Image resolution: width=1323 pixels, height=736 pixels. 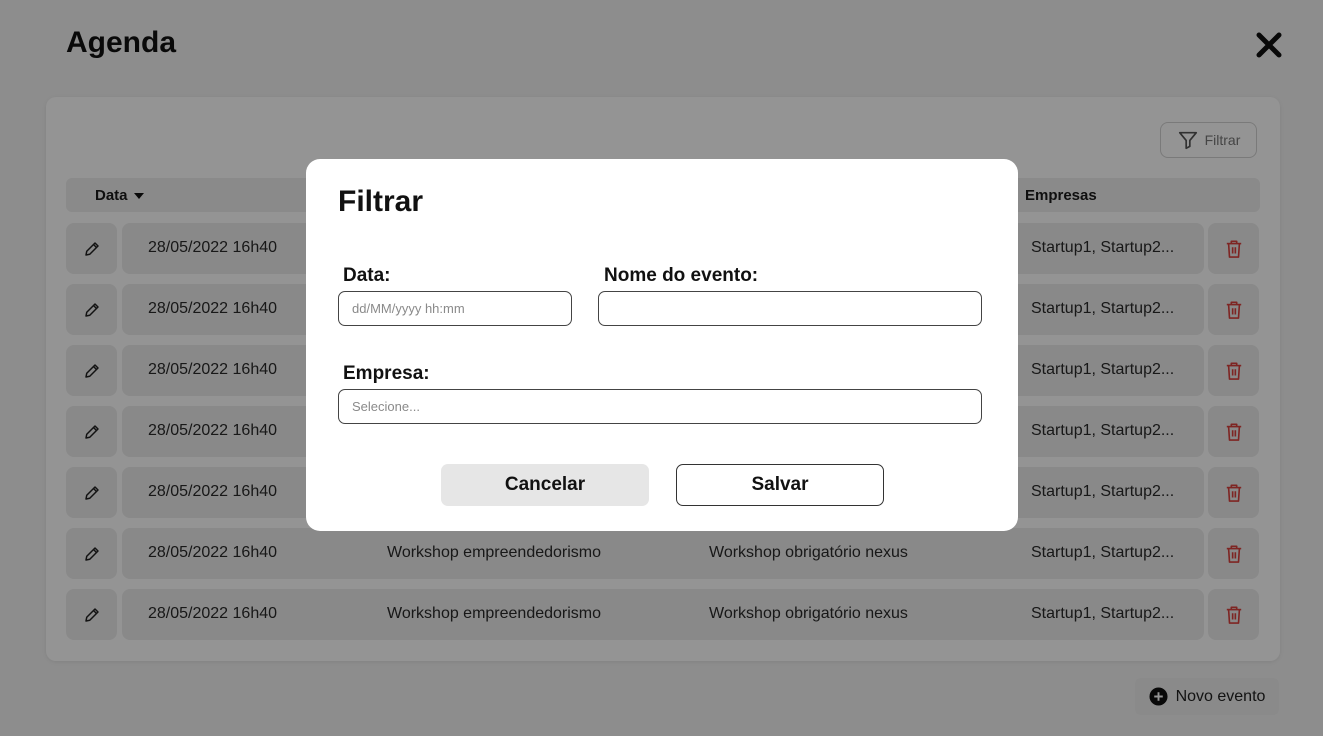 I want to click on date-label: Data:, so click(x=367, y=275).